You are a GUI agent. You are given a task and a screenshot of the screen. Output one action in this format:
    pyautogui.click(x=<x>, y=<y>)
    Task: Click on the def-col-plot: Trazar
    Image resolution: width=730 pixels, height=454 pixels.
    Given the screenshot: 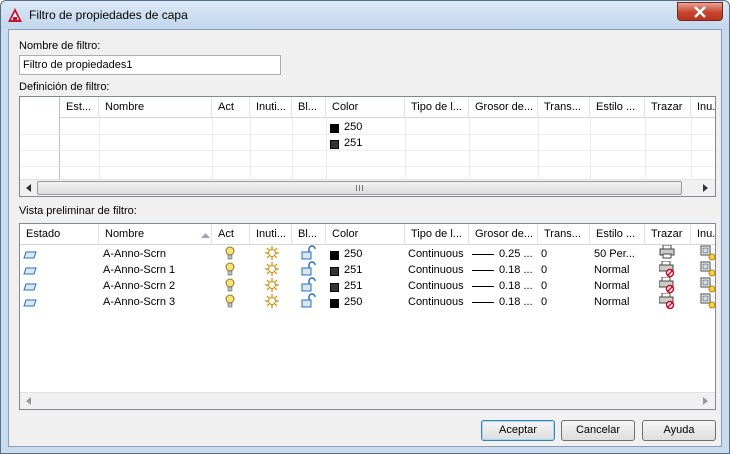 What is the action you would take?
    pyautogui.click(x=668, y=107)
    